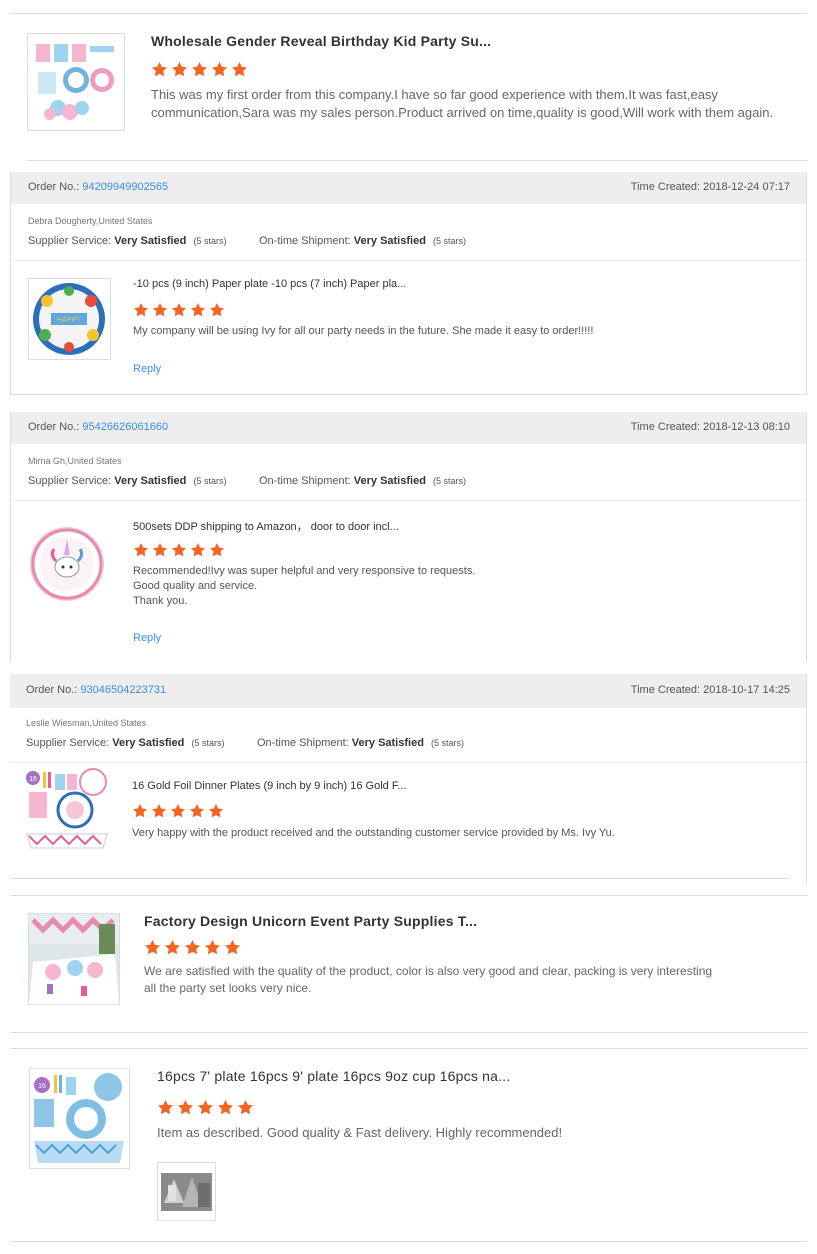 The width and height of the screenshot is (817, 1254). I want to click on supplier-value: Very Satisfied, so click(150, 481).